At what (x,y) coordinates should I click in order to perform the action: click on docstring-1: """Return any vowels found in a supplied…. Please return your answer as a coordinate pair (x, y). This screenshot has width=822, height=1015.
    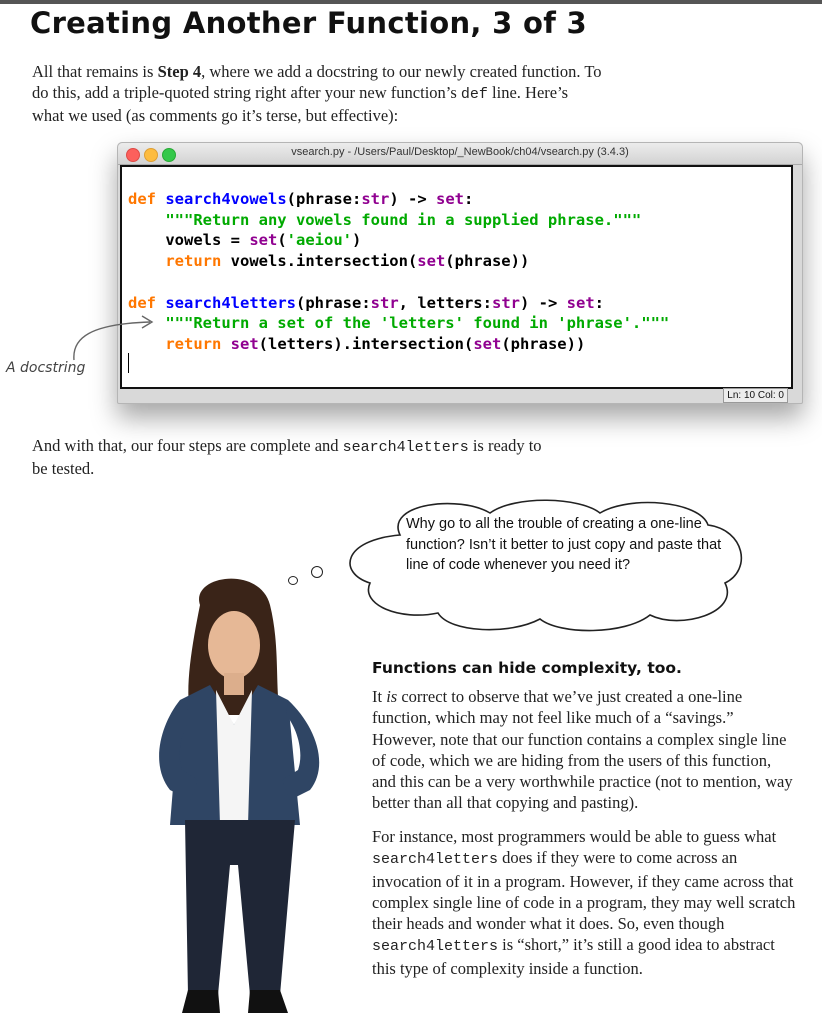
    Looking at the image, I should click on (403, 219).